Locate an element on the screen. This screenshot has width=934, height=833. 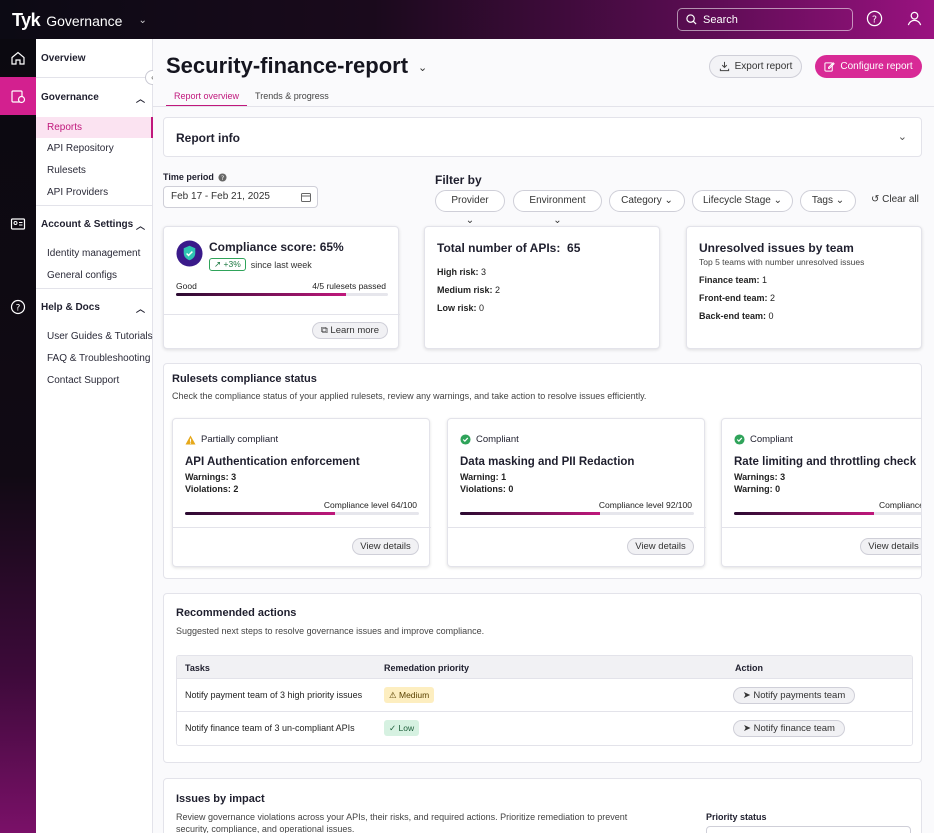
reports-icon is located at coordinates (18, 96).